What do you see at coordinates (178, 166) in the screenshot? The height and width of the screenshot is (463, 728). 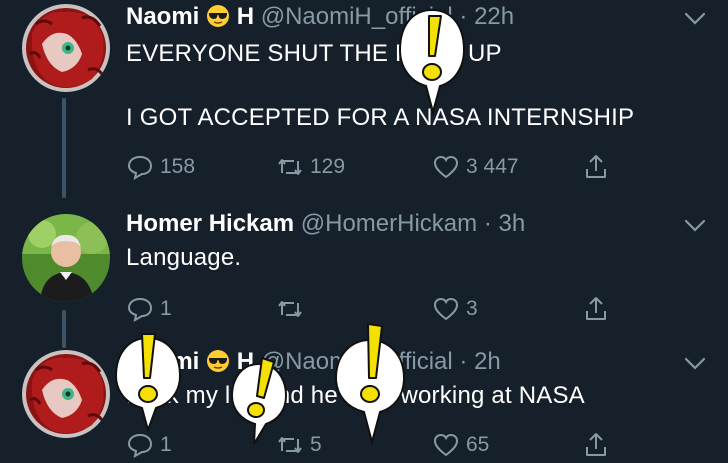 I see `reply-count: 158` at bounding box center [178, 166].